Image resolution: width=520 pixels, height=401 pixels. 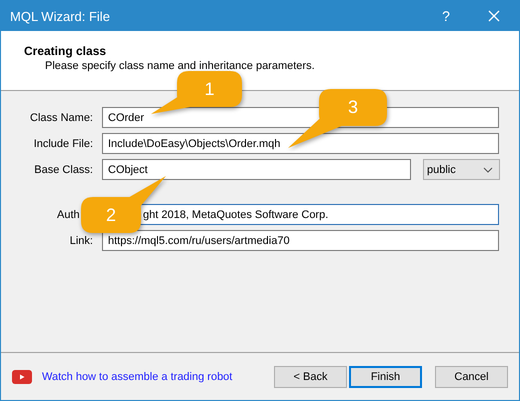 I want to click on callout-tooltip: 1, so click(x=196, y=92).